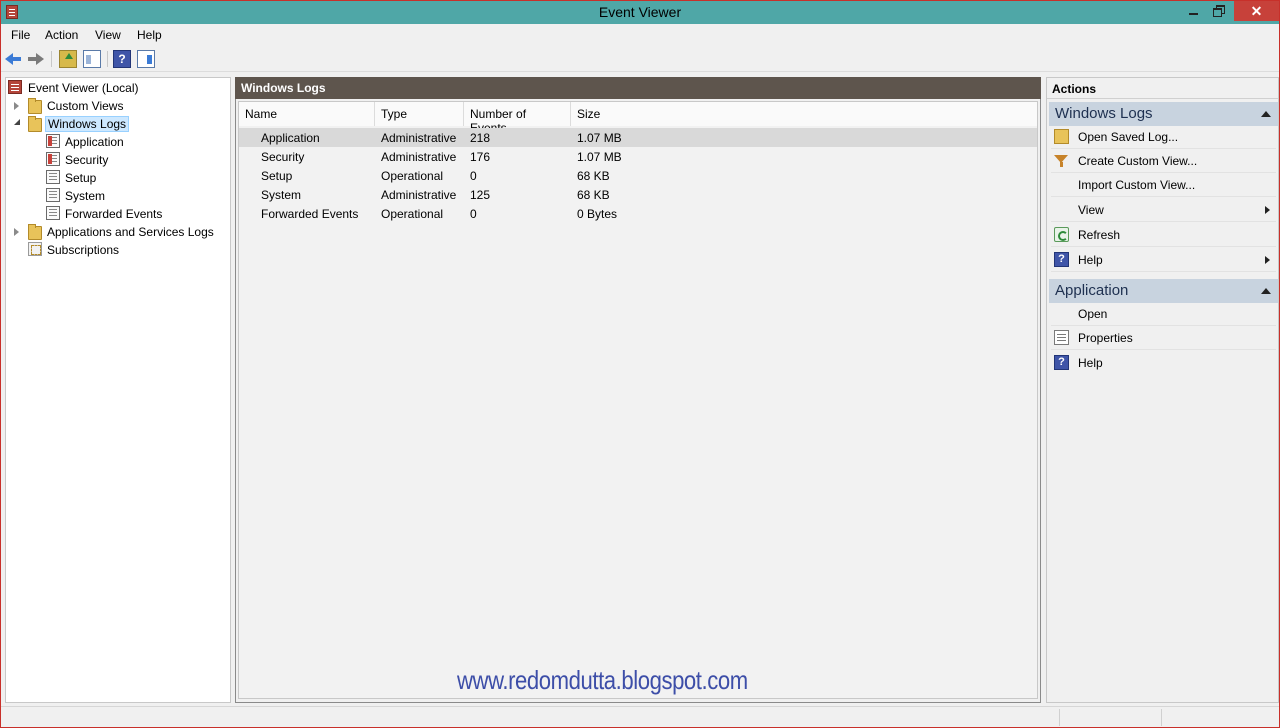 The image size is (1280, 728). What do you see at coordinates (1061, 160) in the screenshot?
I see `filter-icon` at bounding box center [1061, 160].